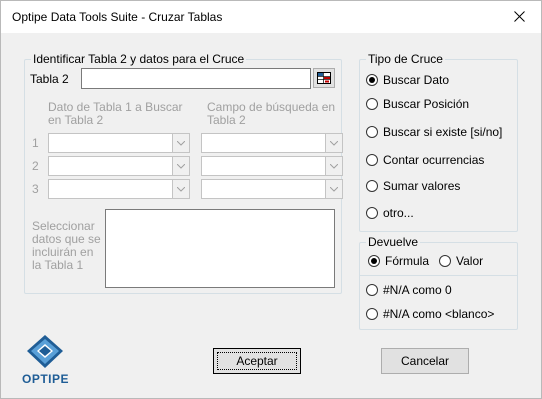  What do you see at coordinates (220, 248) in the screenshot?
I see `select-data-listbox` at bounding box center [220, 248].